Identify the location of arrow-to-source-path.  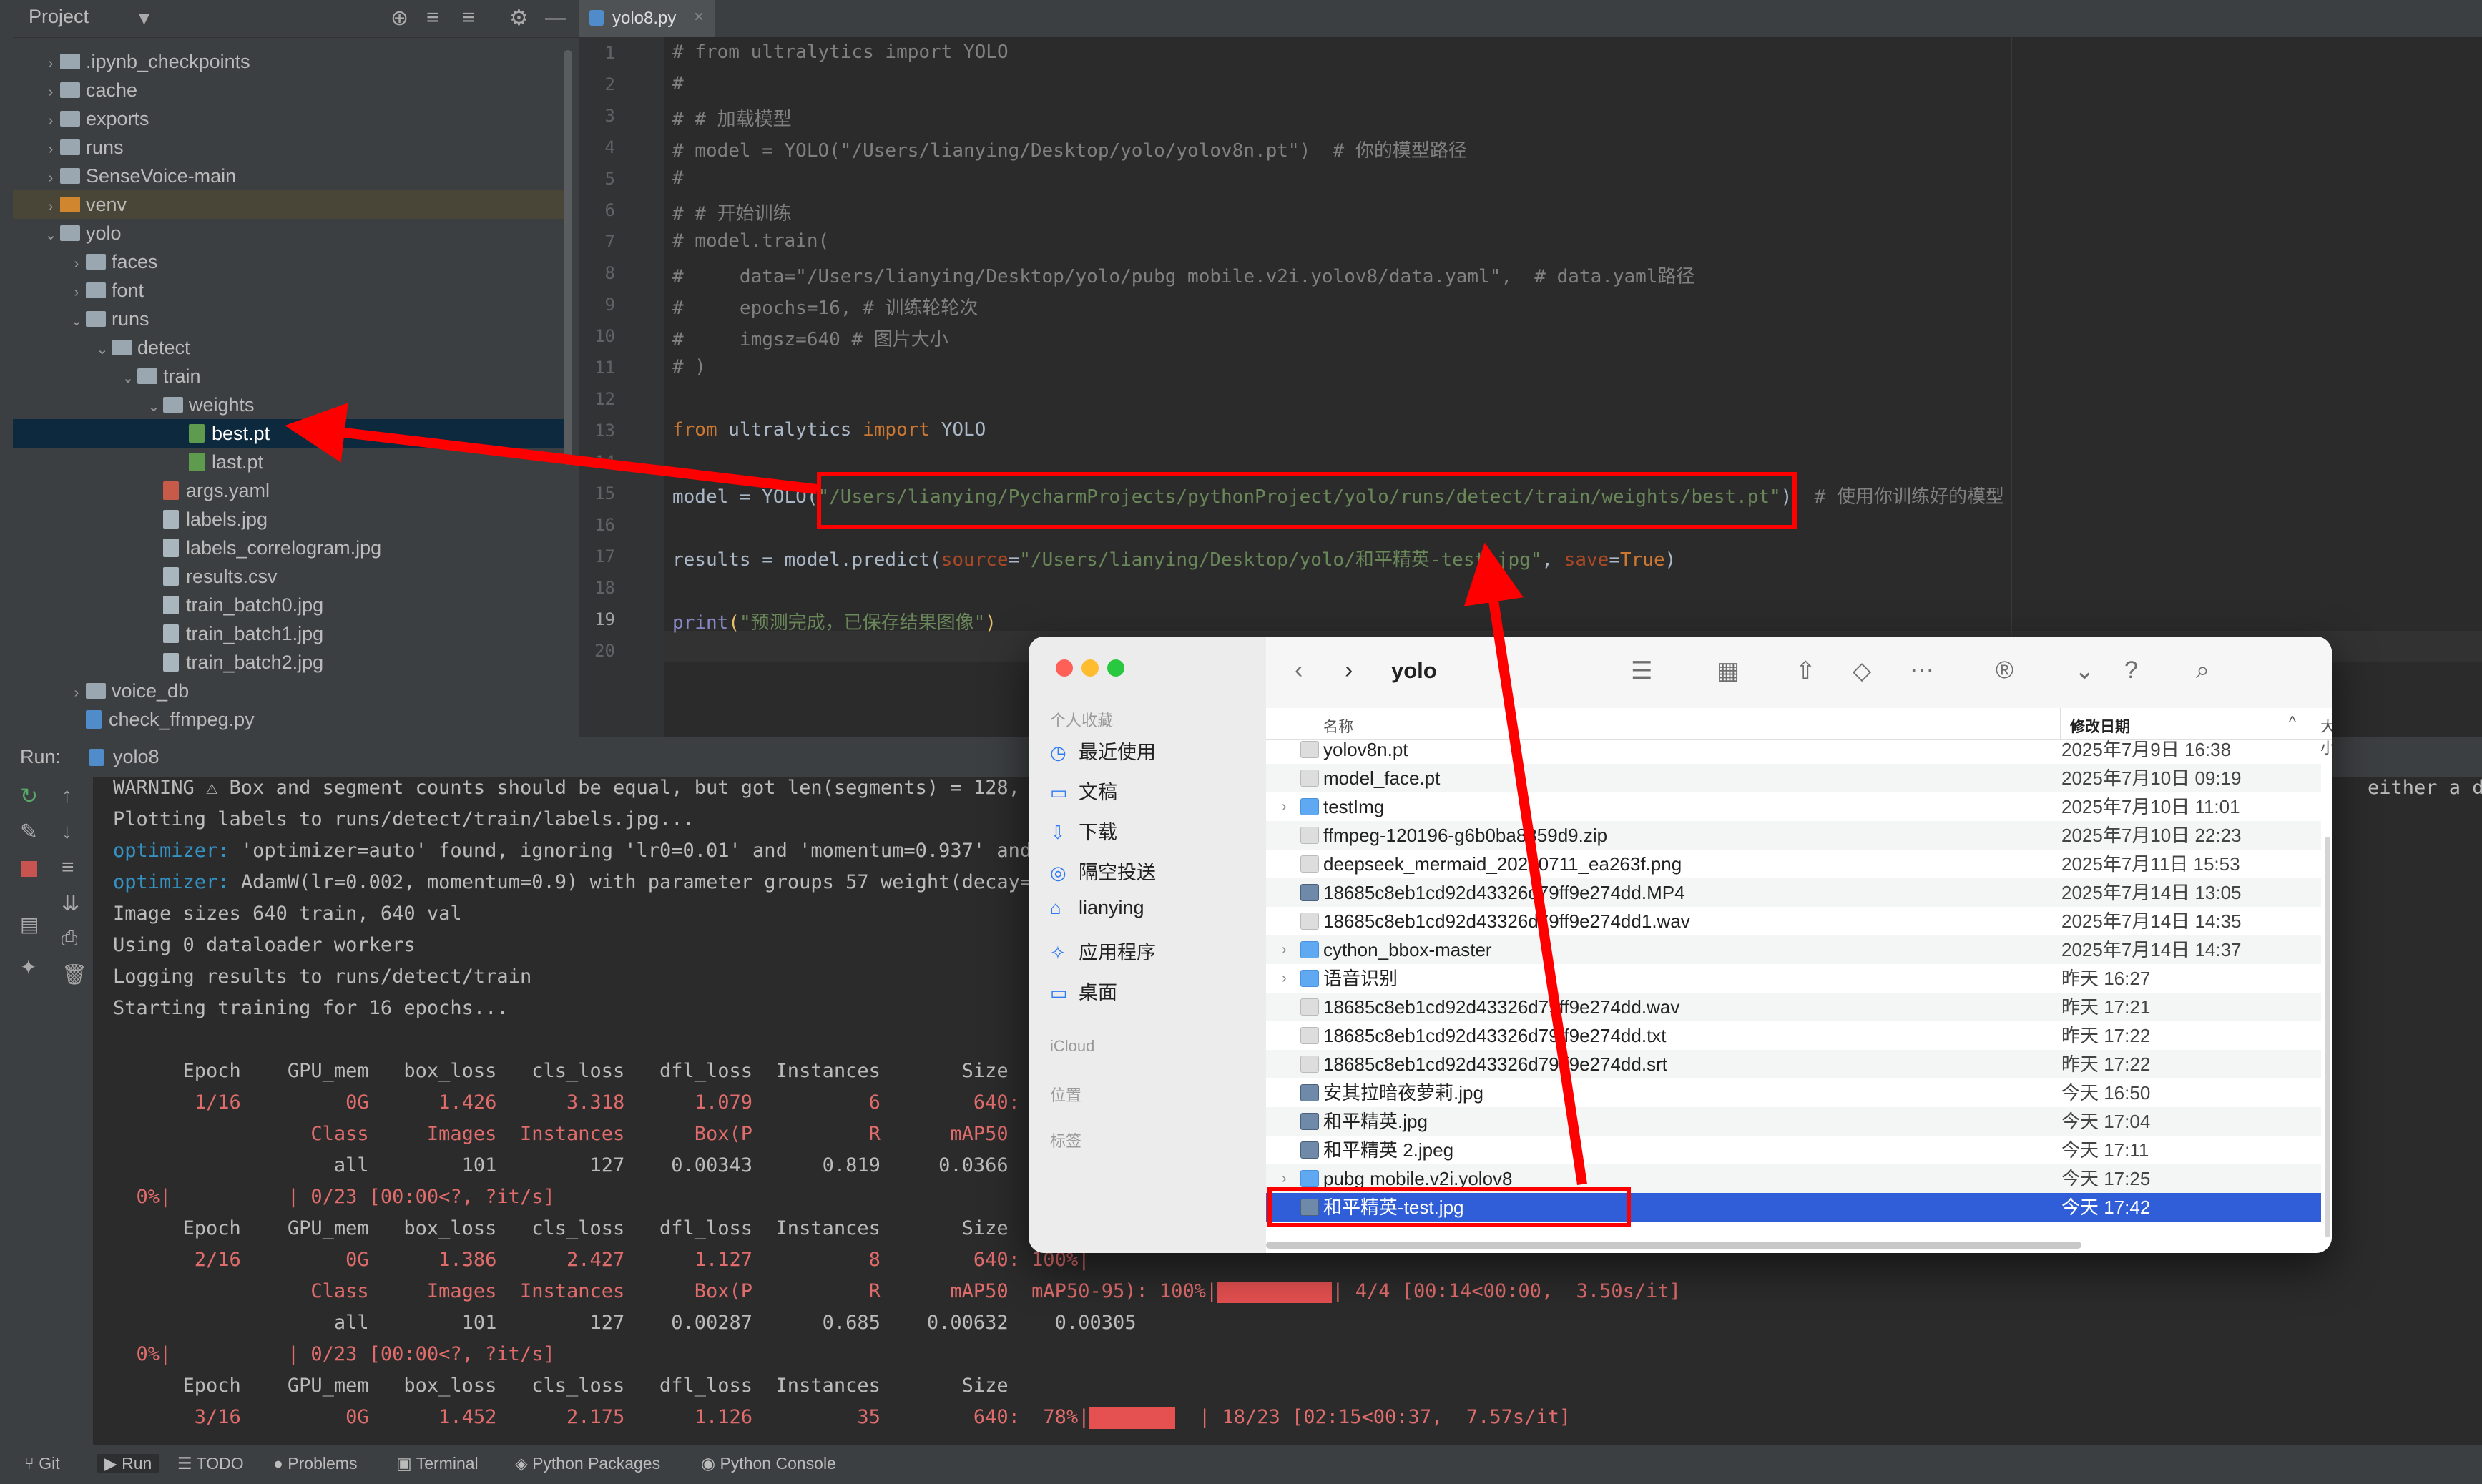
(1525, 864).